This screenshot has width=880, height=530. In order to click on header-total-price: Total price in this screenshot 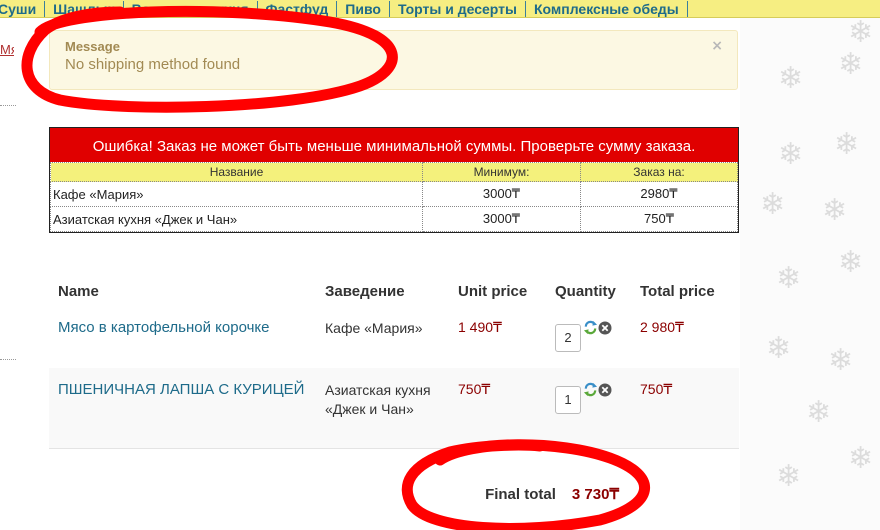, I will do `click(677, 291)`.